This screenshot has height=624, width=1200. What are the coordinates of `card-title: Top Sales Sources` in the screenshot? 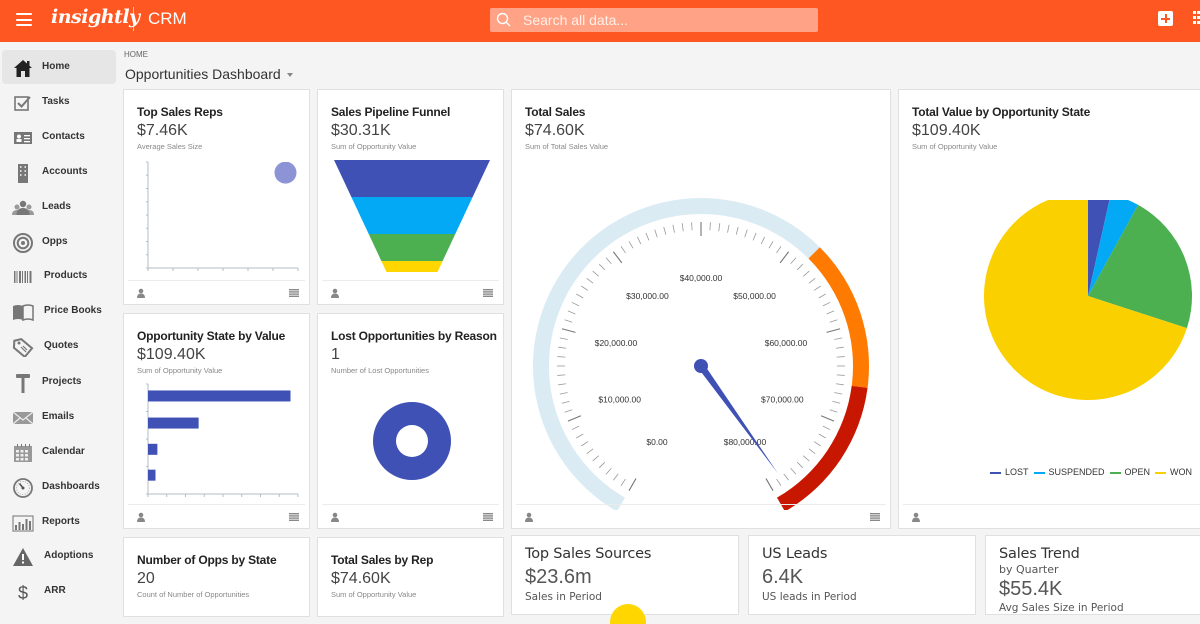 It's located at (588, 554).